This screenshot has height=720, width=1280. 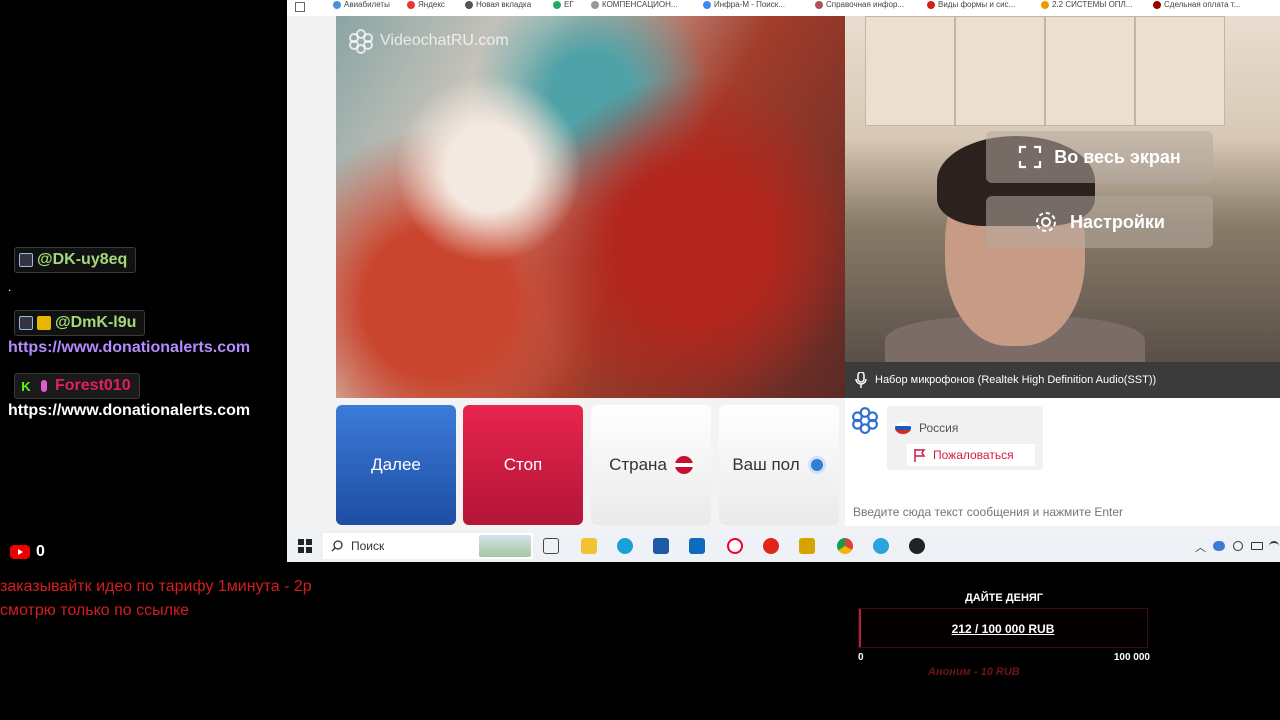 I want to click on gender-button: Ваш пол, so click(x=779, y=465).